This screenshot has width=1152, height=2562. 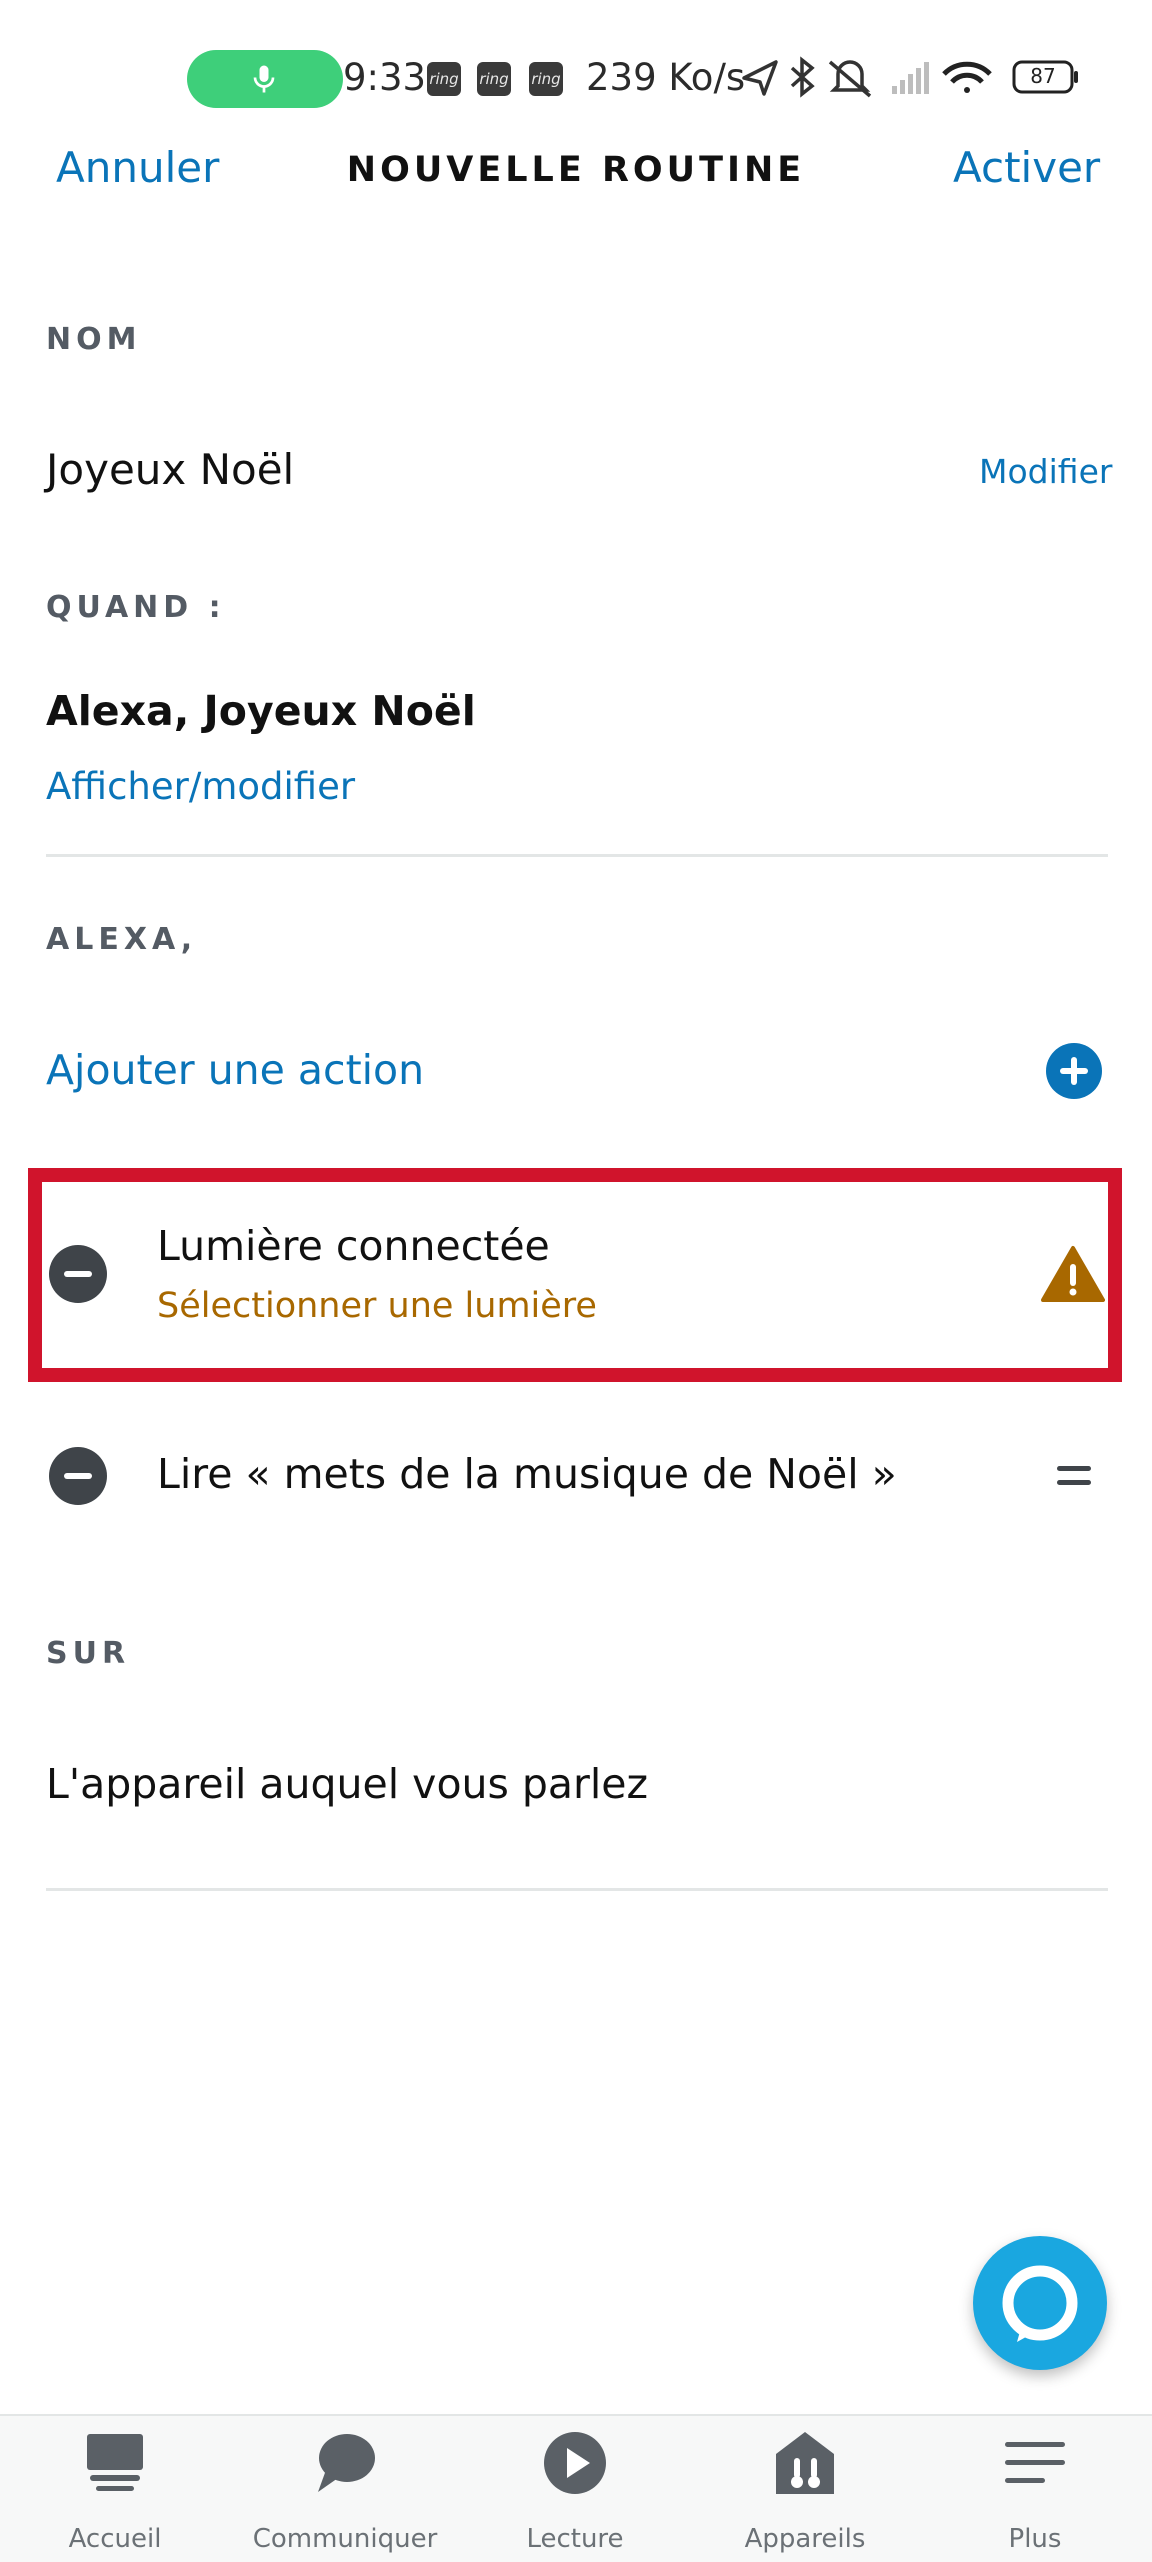 What do you see at coordinates (802, 77) in the screenshot?
I see `bluetooth-icon` at bounding box center [802, 77].